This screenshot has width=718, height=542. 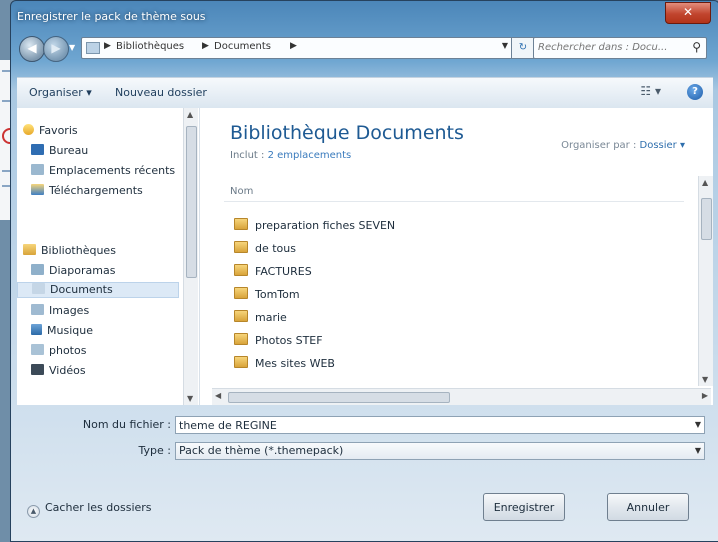 What do you see at coordinates (36, 329) in the screenshot?
I see `music-icon` at bounding box center [36, 329].